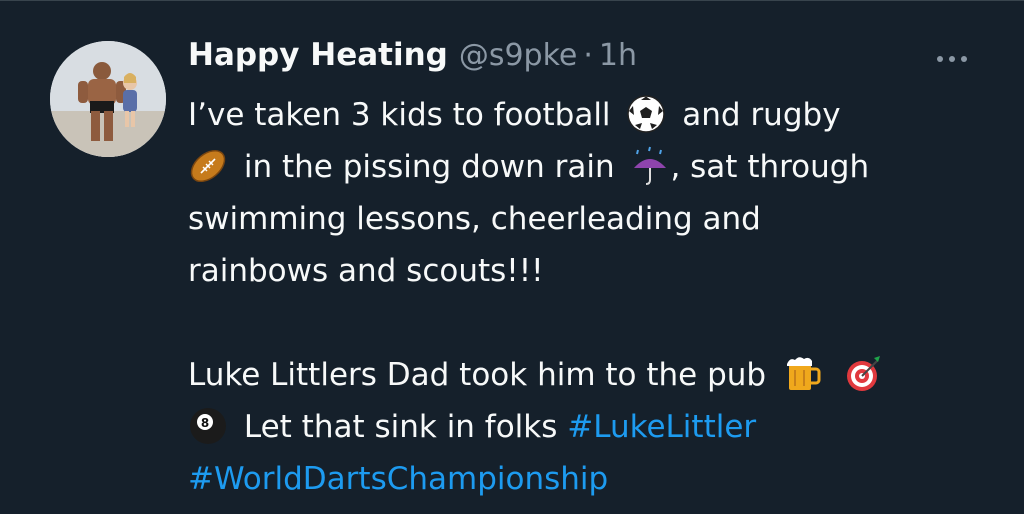  What do you see at coordinates (208, 166) in the screenshot?
I see `rugby-ball-icon` at bounding box center [208, 166].